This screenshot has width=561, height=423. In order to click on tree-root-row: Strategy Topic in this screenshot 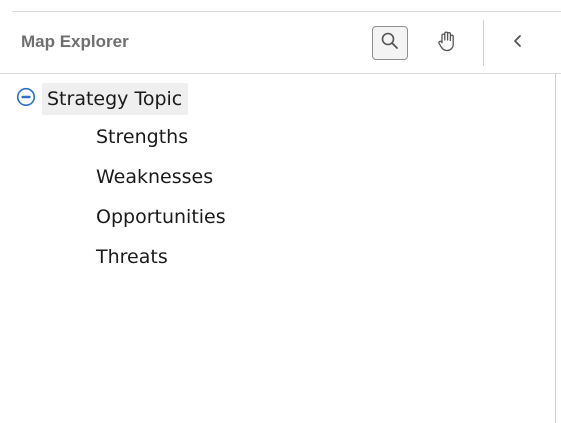, I will do `click(102, 99)`.